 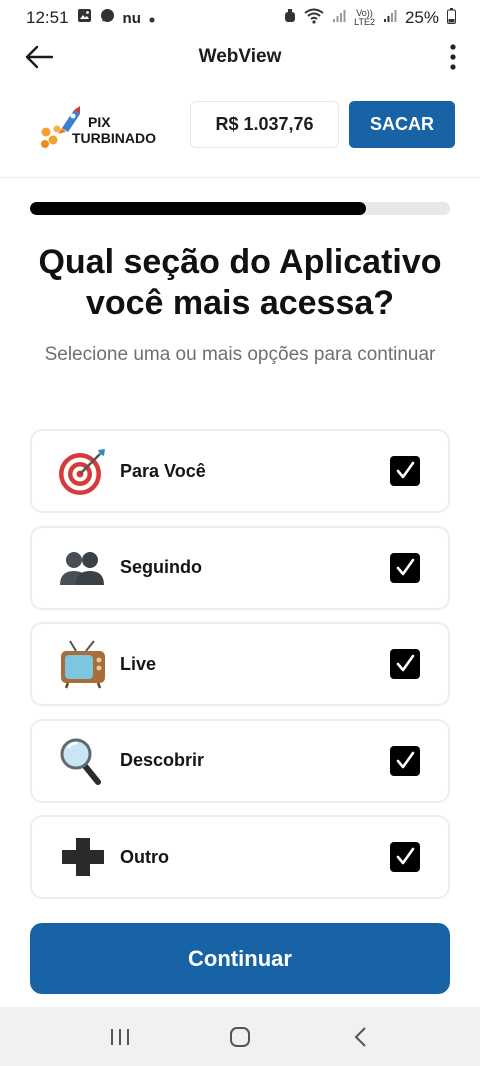 What do you see at coordinates (240, 958) in the screenshot?
I see `continue-button: Continuar` at bounding box center [240, 958].